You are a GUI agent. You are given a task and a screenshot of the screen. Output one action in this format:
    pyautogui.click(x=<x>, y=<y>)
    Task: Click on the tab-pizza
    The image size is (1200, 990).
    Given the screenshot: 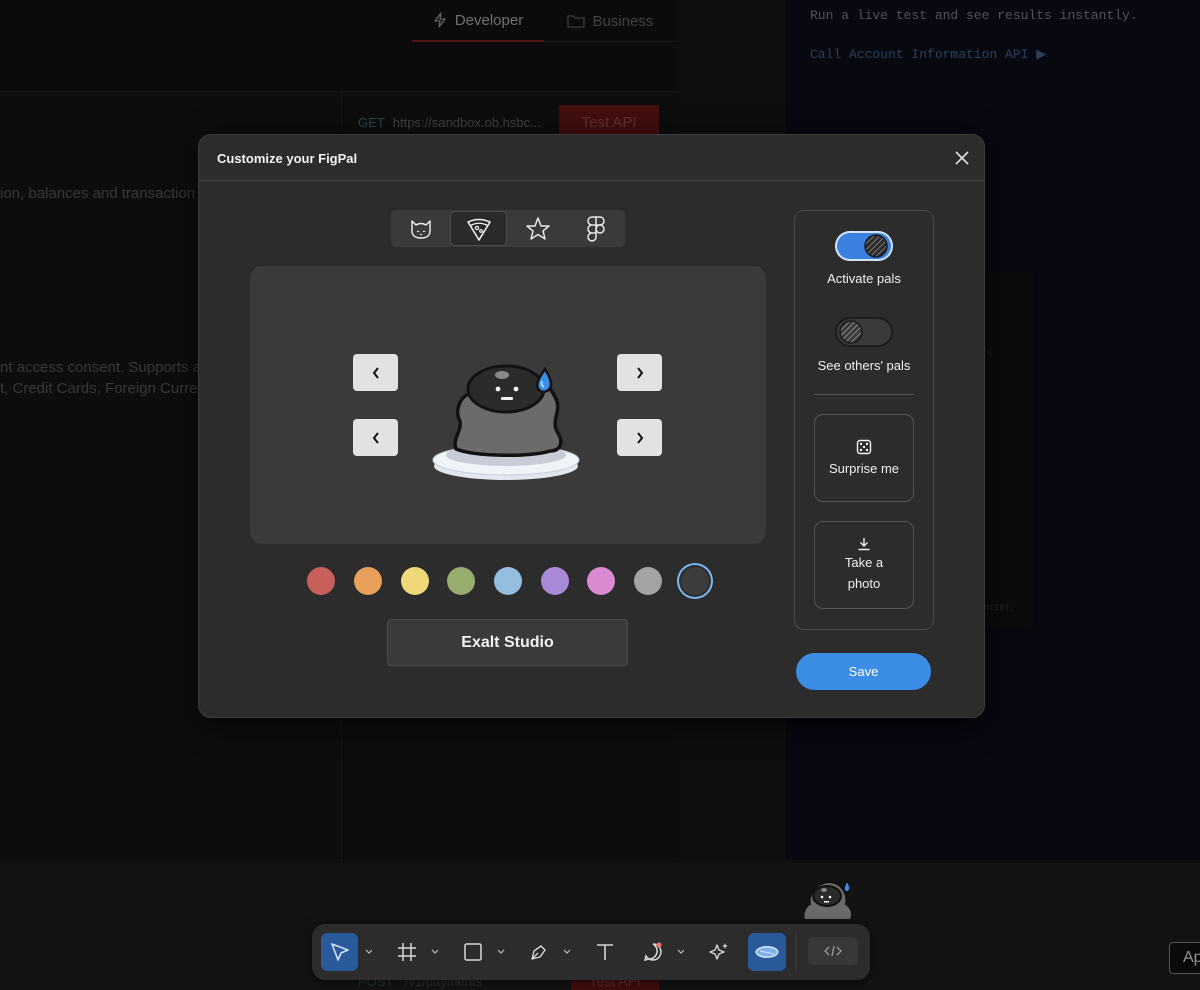 What is the action you would take?
    pyautogui.click(x=478, y=228)
    